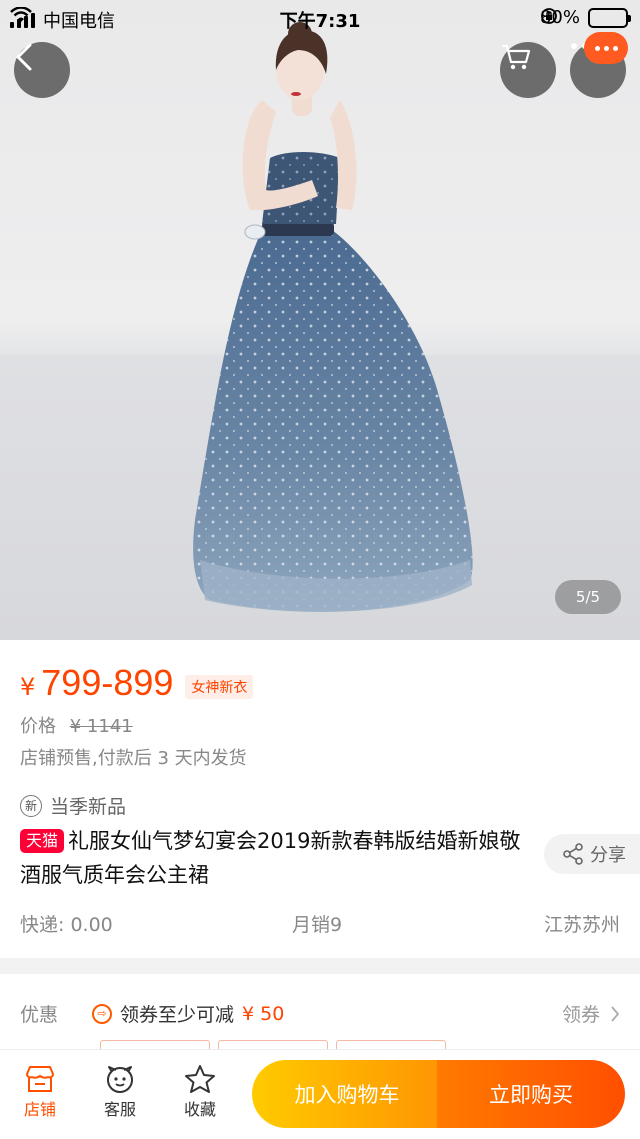 This screenshot has height=1139, width=640. I want to click on image-counter: 5/5, so click(588, 597).